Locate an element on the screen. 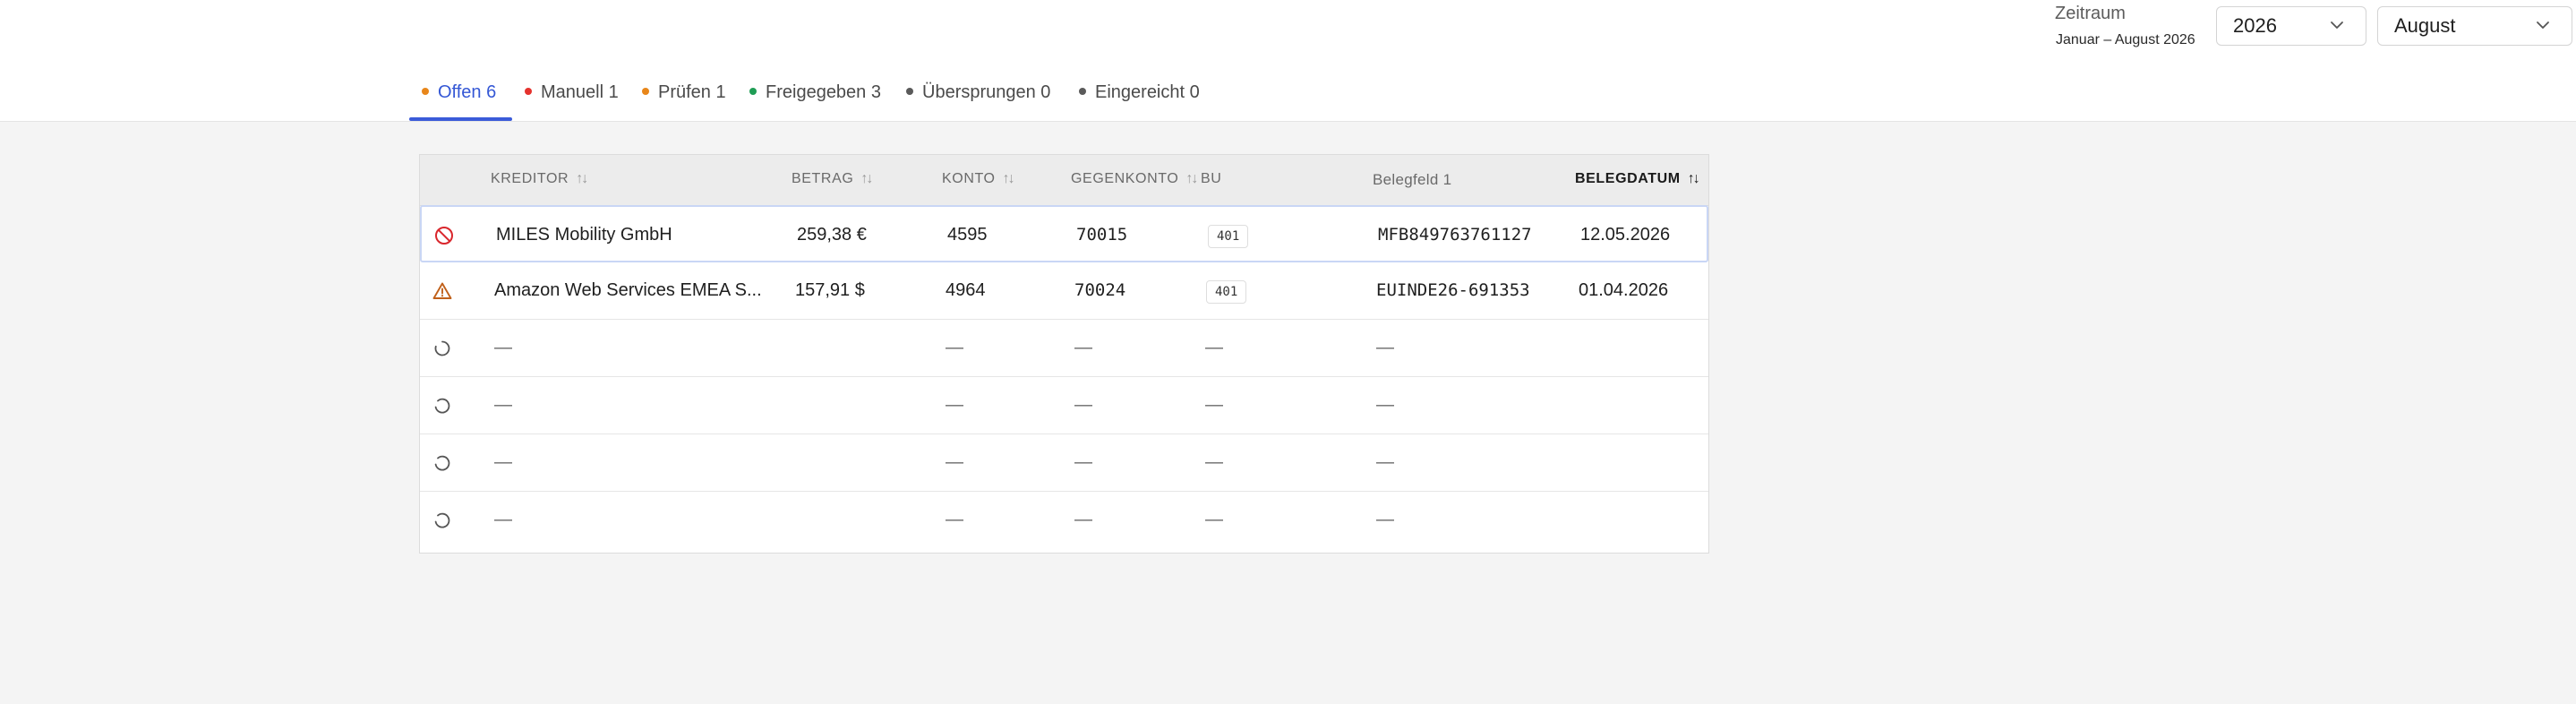  column-label: KREDITOR is located at coordinates (530, 178).